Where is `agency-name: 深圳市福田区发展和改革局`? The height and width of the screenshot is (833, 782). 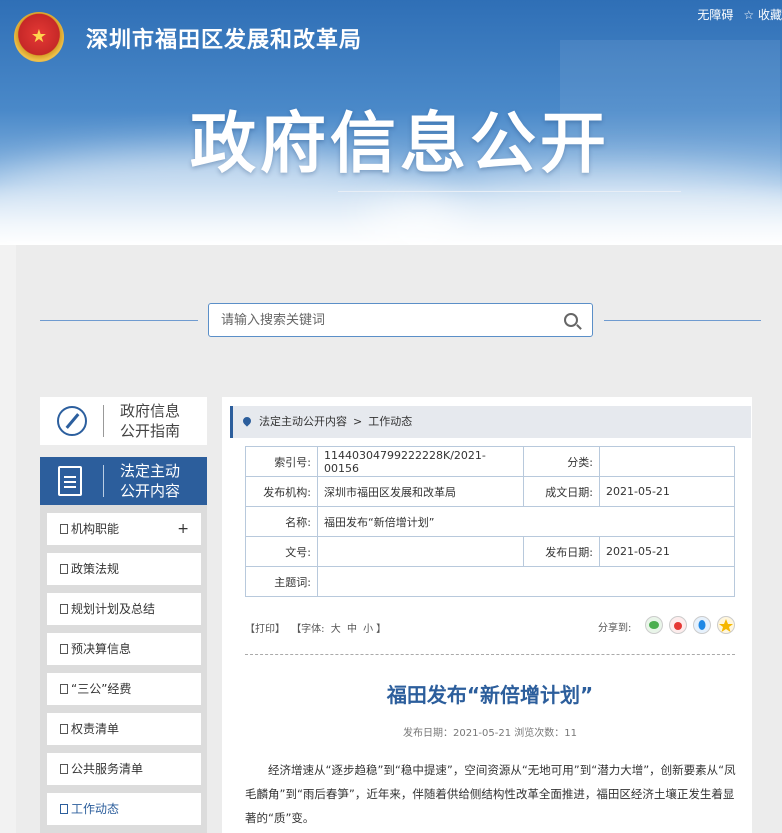 agency-name: 深圳市福田区发展和改革局 is located at coordinates (224, 38).